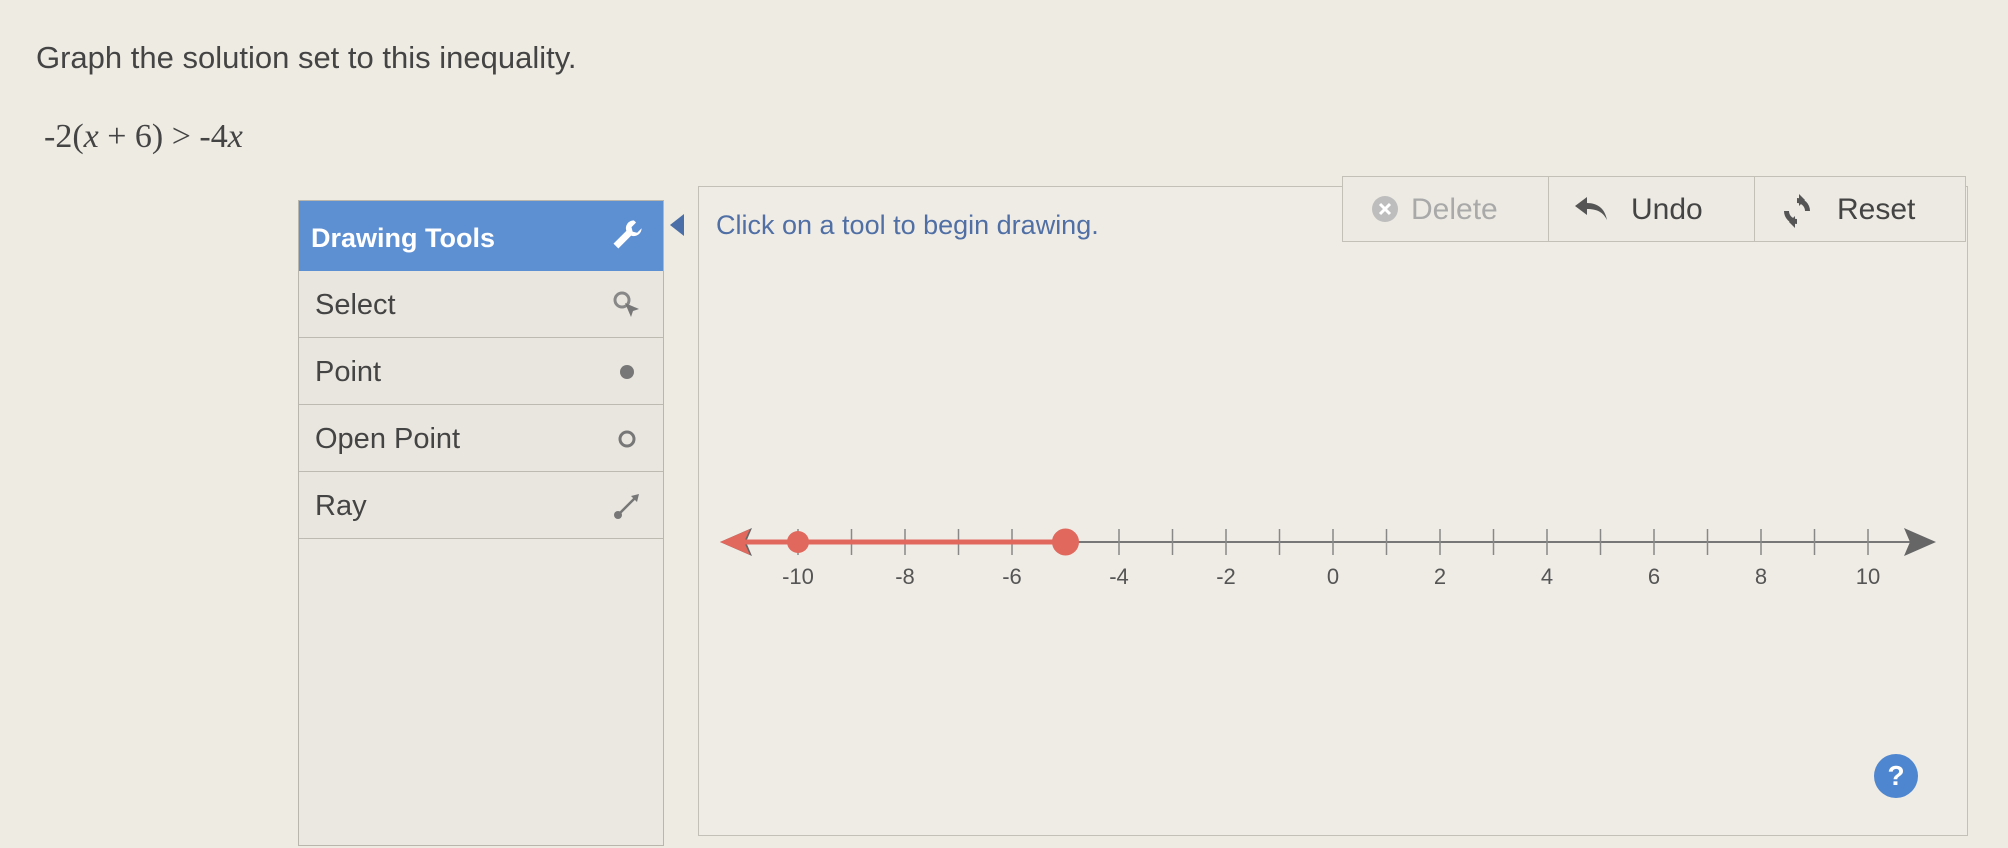 The image size is (2008, 848). I want to click on inequality-mid: + 6) > -4, so click(163, 136).